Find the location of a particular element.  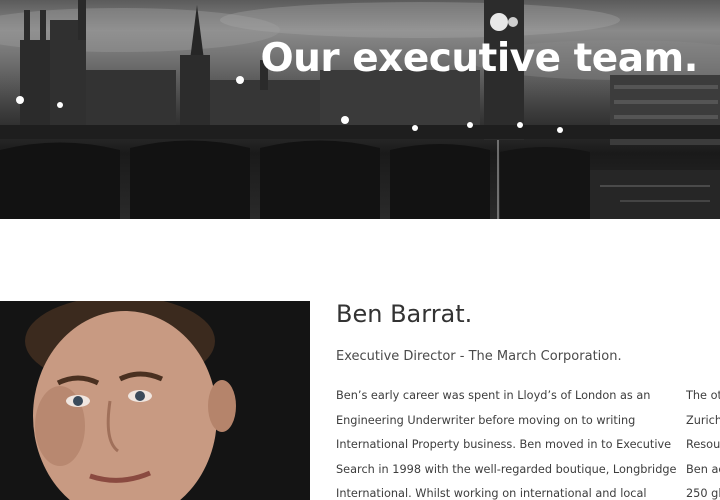

bio-line: Resou is located at coordinates (703, 444).